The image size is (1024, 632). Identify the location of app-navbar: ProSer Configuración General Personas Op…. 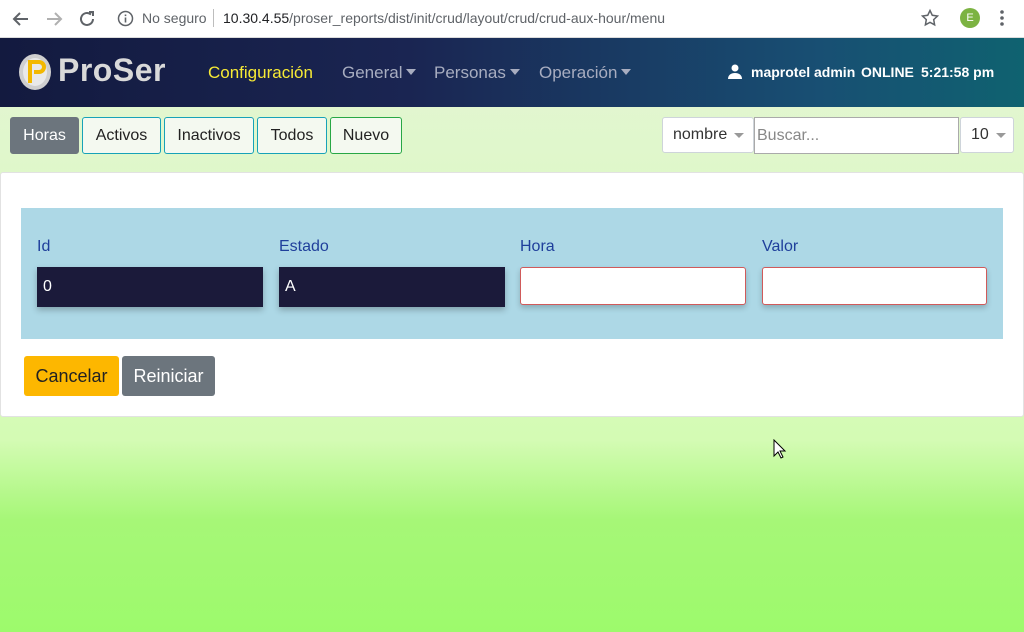
(512, 72).